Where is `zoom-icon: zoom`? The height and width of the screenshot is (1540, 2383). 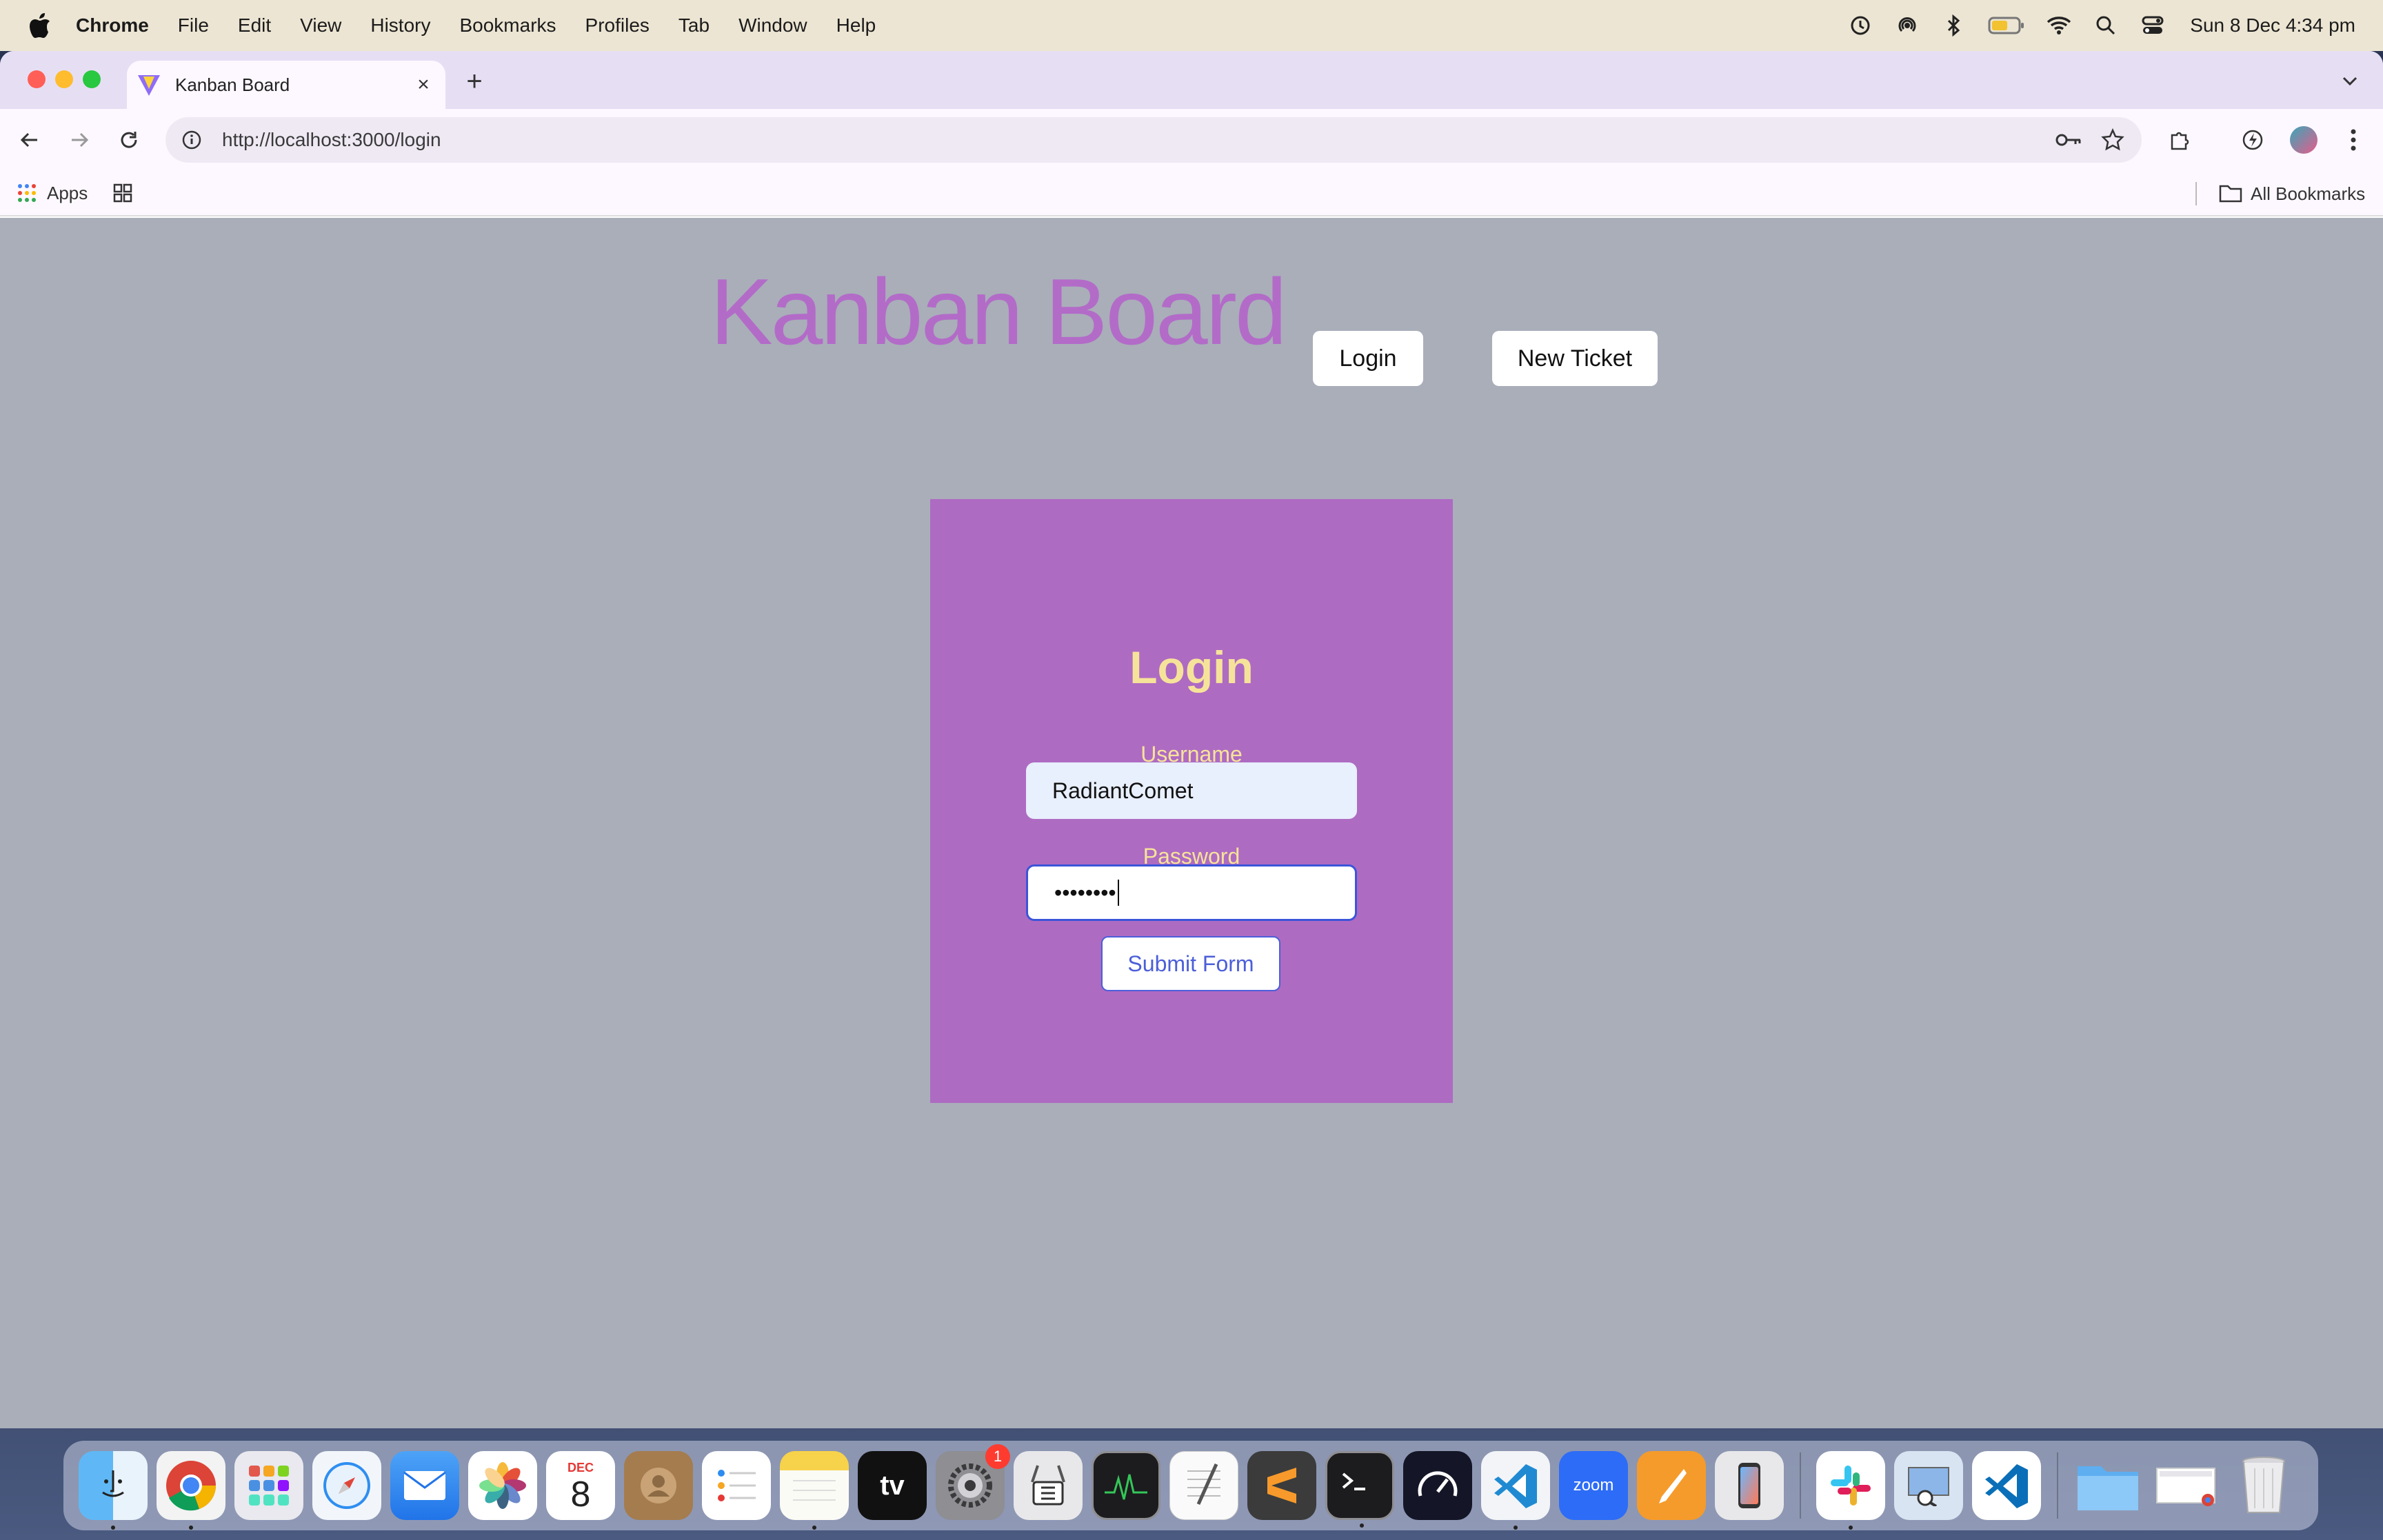 zoom-icon: zoom is located at coordinates (1593, 1486).